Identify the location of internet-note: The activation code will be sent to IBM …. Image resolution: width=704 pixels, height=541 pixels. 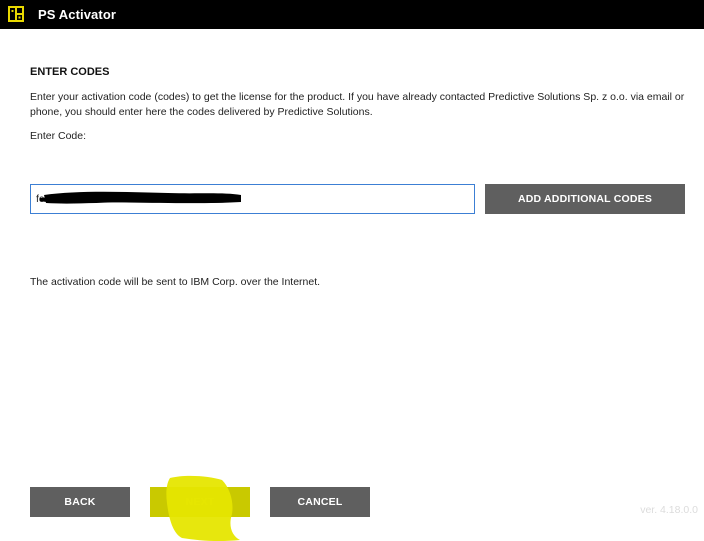
(175, 282).